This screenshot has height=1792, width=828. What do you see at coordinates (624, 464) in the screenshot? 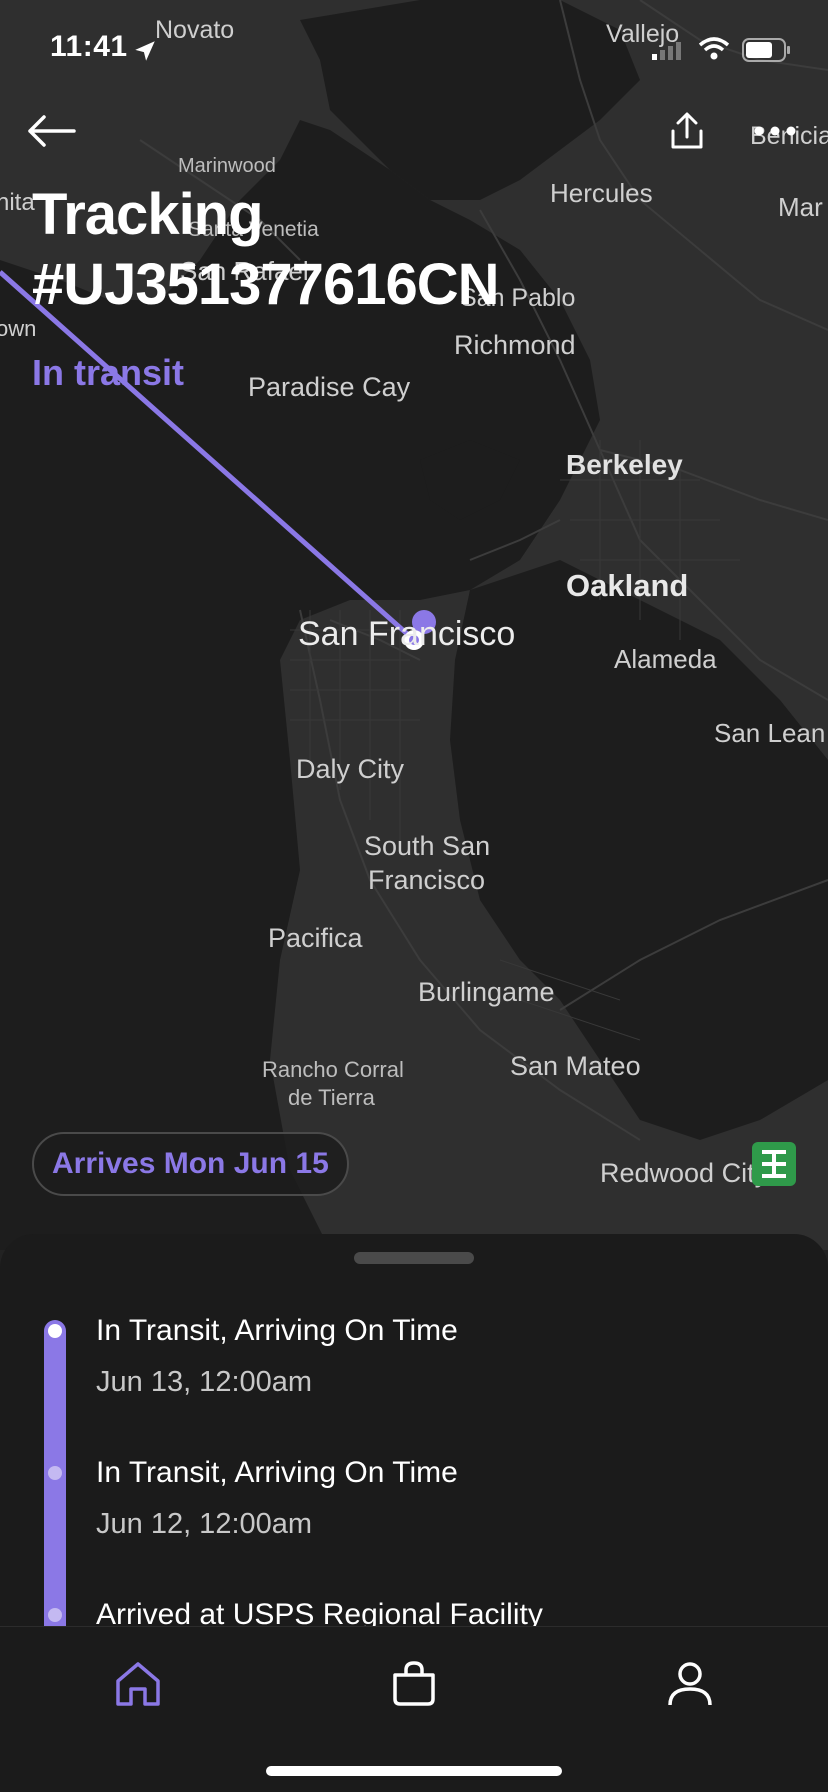
I see `map-label-berkeley: Berkeley` at bounding box center [624, 464].